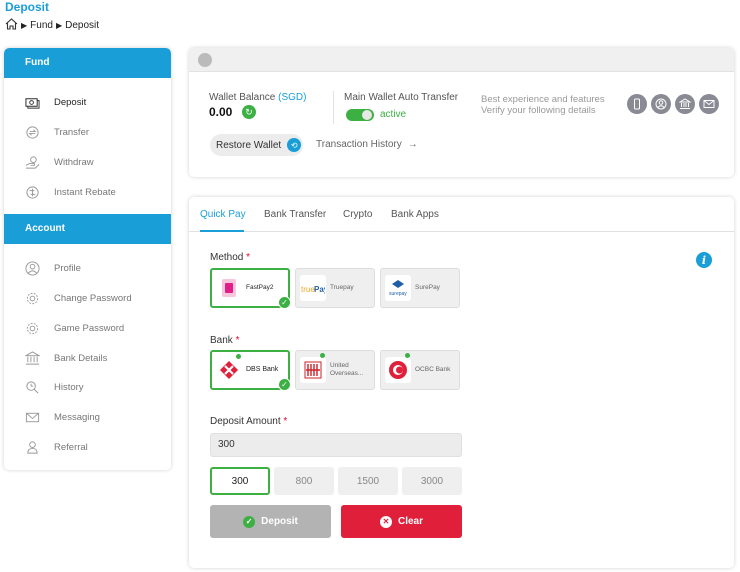 The image size is (740, 572). What do you see at coordinates (11, 25) in the screenshot?
I see `home-icon` at bounding box center [11, 25].